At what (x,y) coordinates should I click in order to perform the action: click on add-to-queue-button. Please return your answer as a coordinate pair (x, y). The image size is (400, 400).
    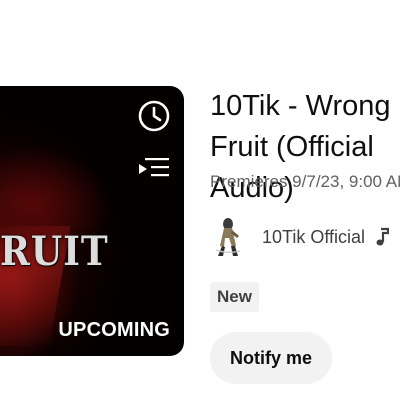
    Looking at the image, I should click on (154, 168).